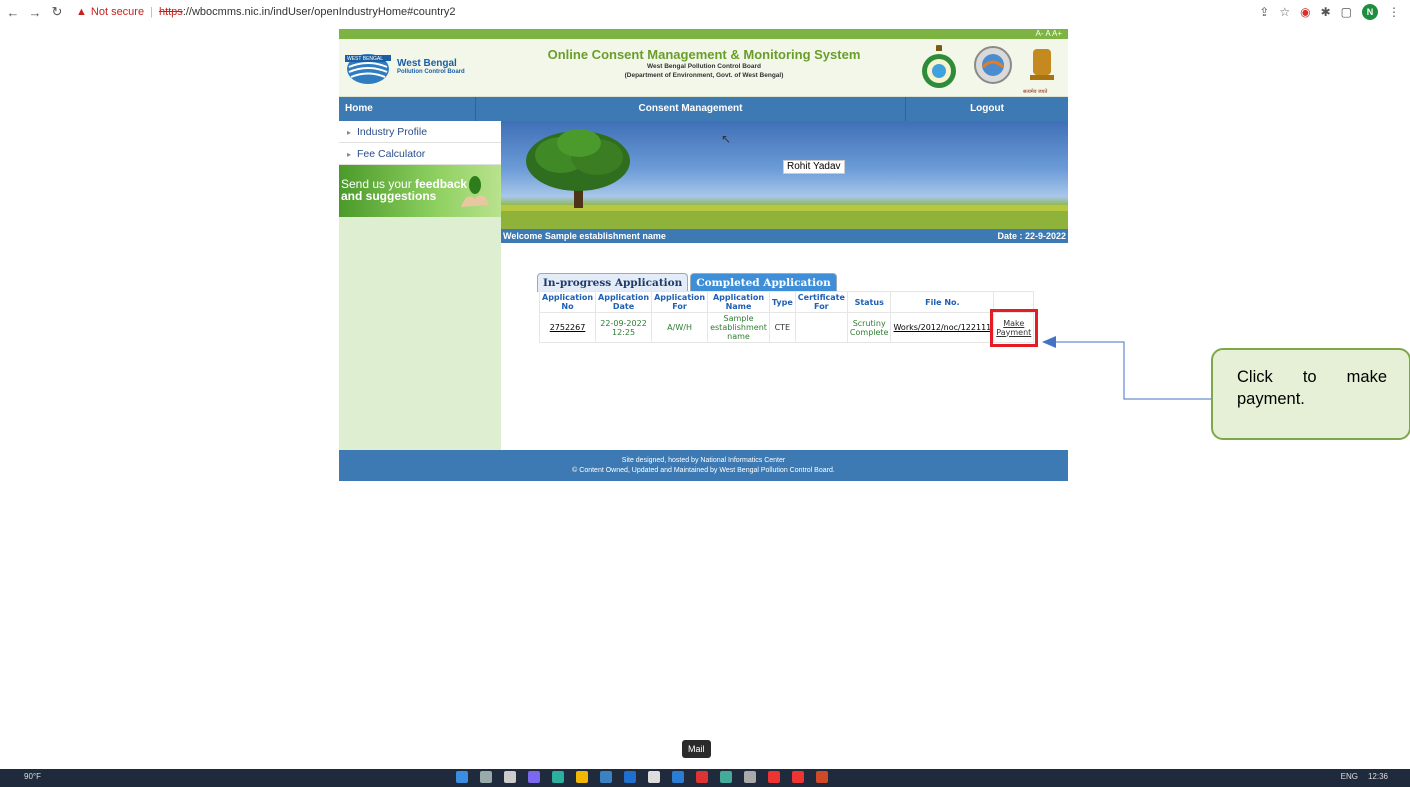 The height and width of the screenshot is (787, 1410). What do you see at coordinates (81, 12) in the screenshot?
I see `warning-icon: ▲` at bounding box center [81, 12].